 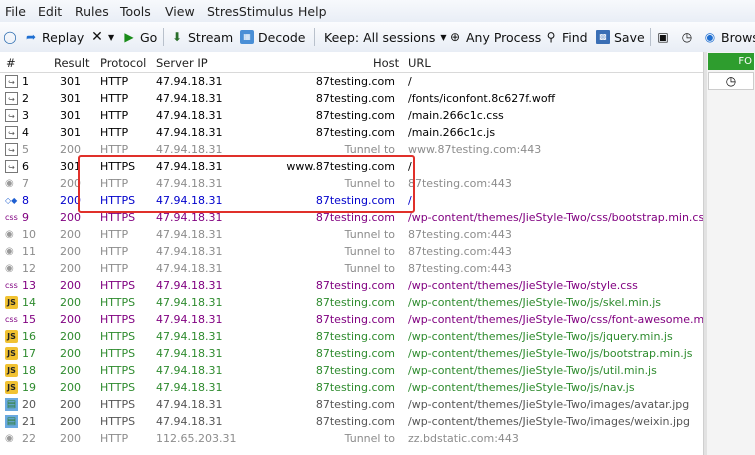 I want to click on session-number: 14, so click(x=29, y=302).